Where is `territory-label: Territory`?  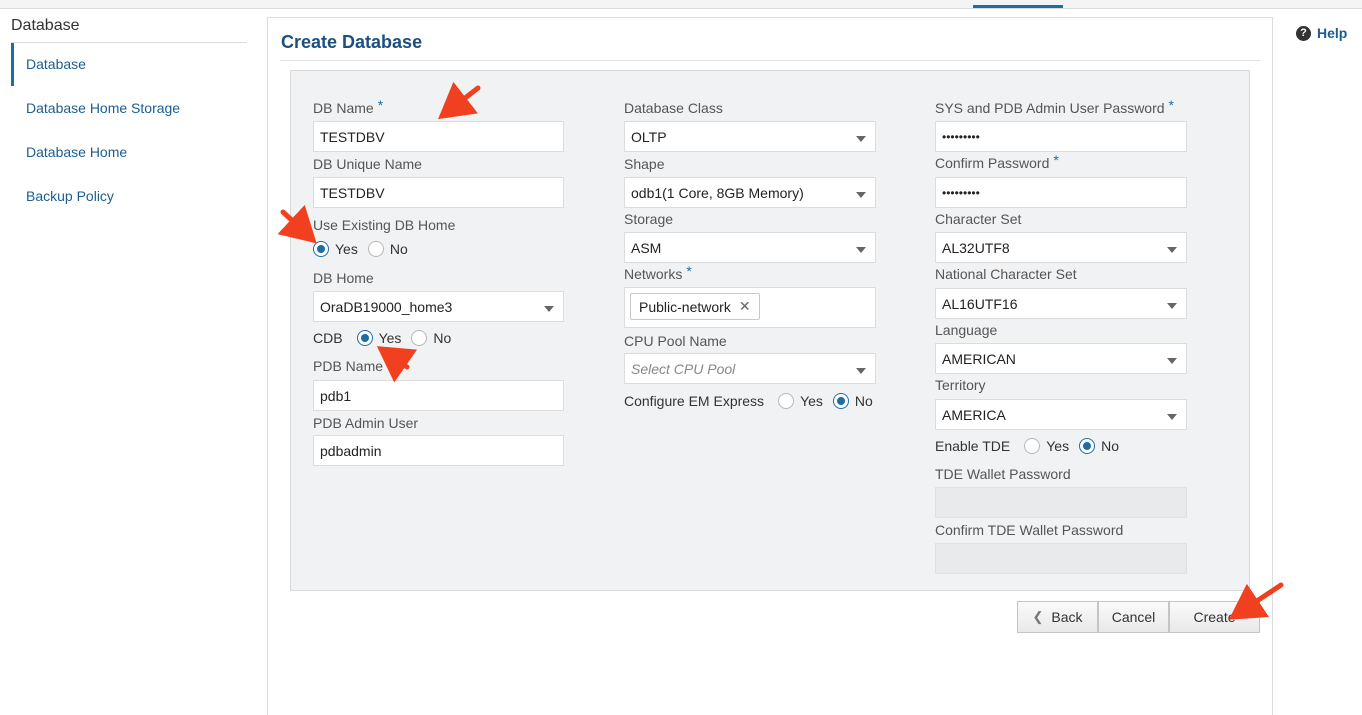 territory-label: Territory is located at coordinates (960, 385).